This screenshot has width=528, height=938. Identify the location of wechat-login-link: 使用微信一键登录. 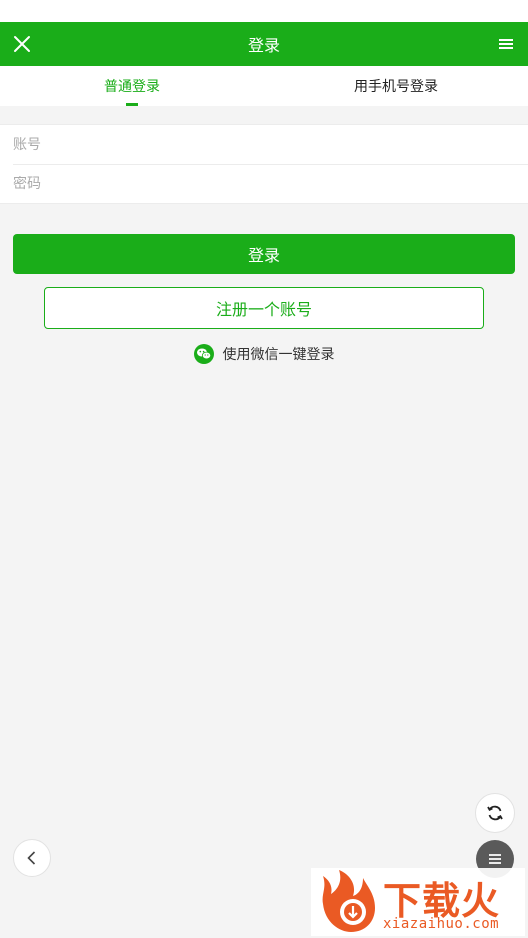
(264, 354).